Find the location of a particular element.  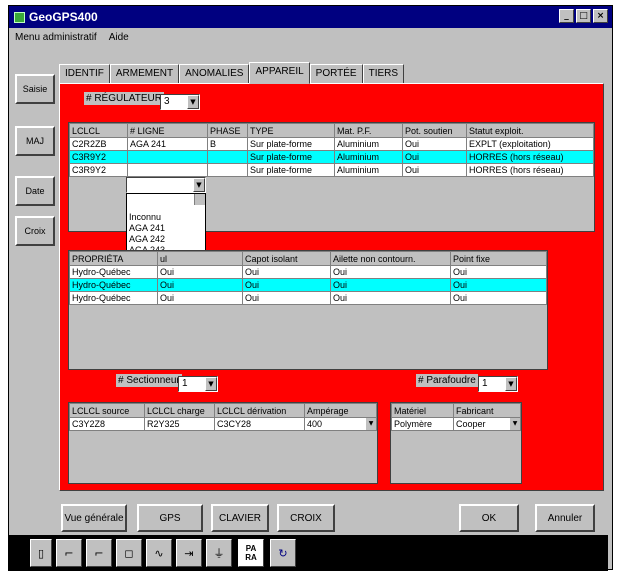

regulator-icon: ∿ is located at coordinates (159, 553).